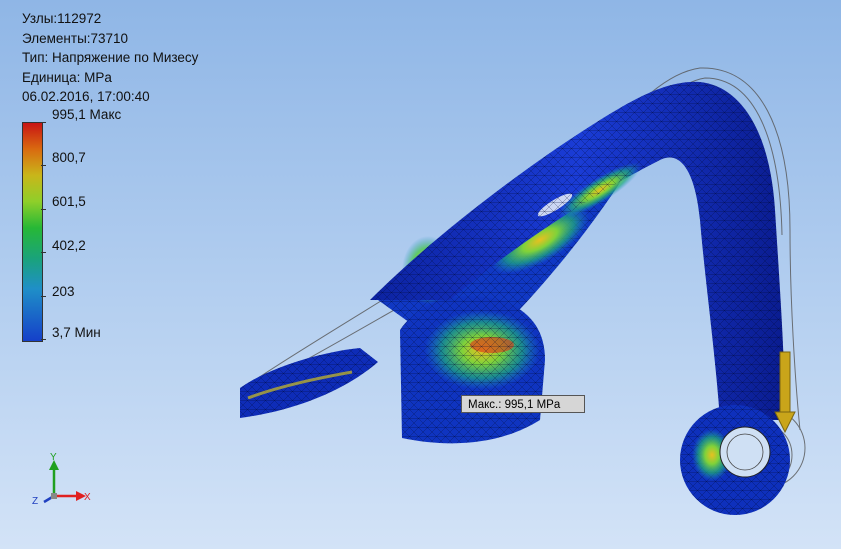  Describe the element at coordinates (87, 497) in the screenshot. I see `x-label: X` at that location.